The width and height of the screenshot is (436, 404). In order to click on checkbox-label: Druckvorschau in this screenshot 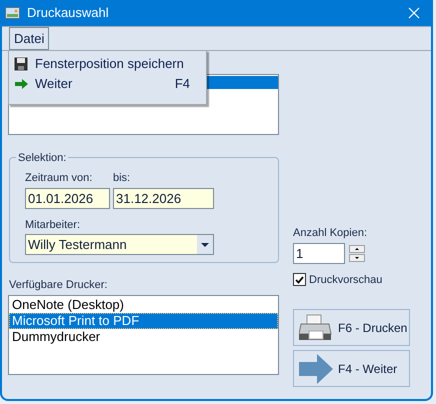, I will do `click(345, 280)`.